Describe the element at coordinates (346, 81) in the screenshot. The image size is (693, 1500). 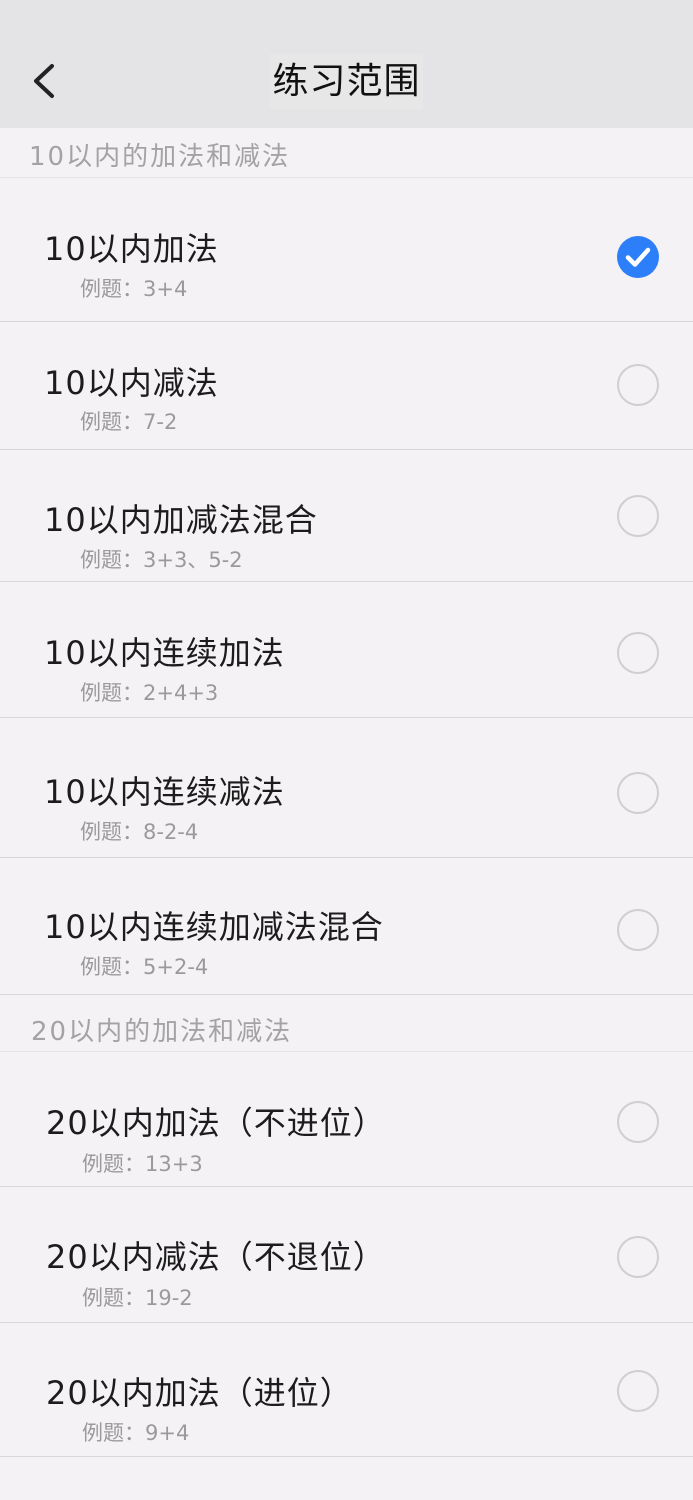
I see `page-title: 练习范围` at that location.